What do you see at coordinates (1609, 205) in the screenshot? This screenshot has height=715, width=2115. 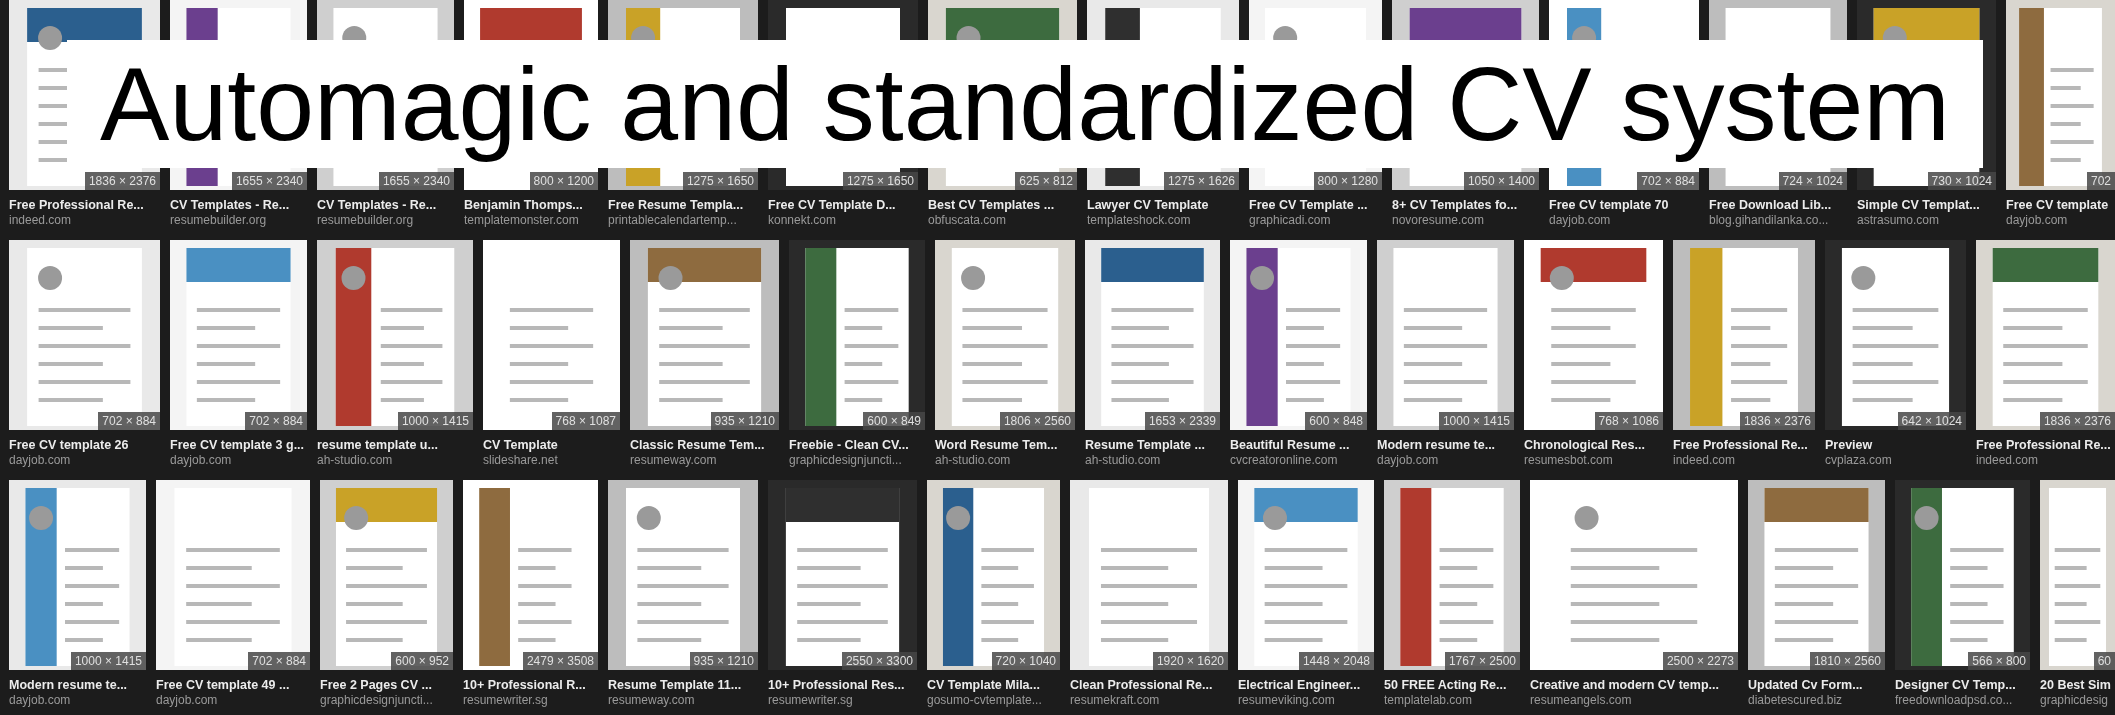 I see `result-title: Free CV template 70` at bounding box center [1609, 205].